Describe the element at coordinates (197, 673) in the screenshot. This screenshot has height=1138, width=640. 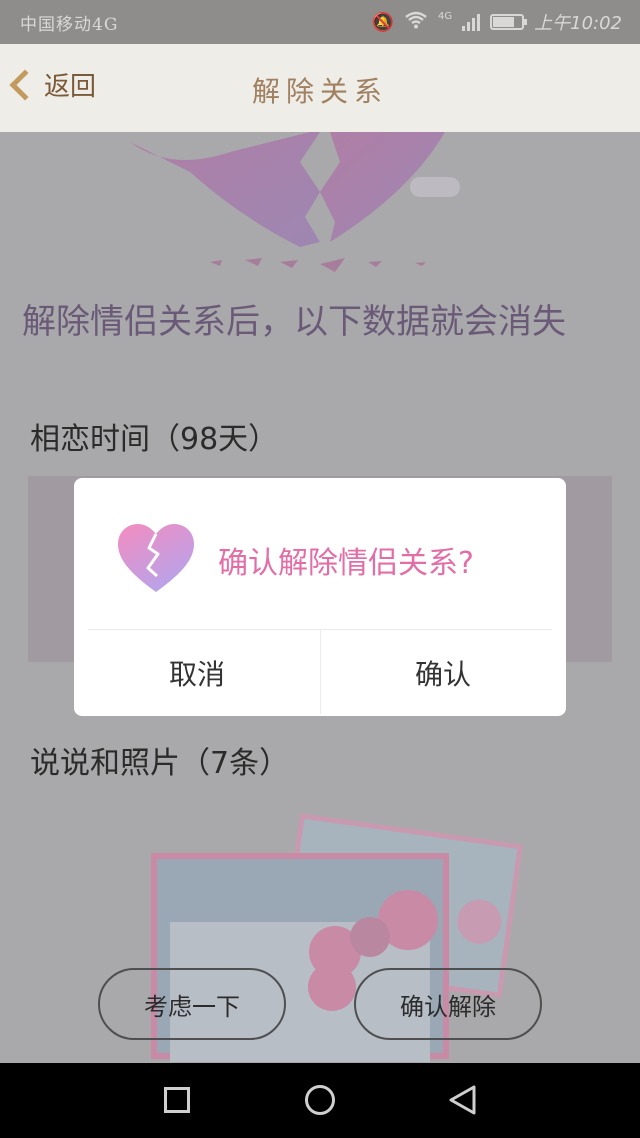
I see `cancel-button: 取消` at that location.